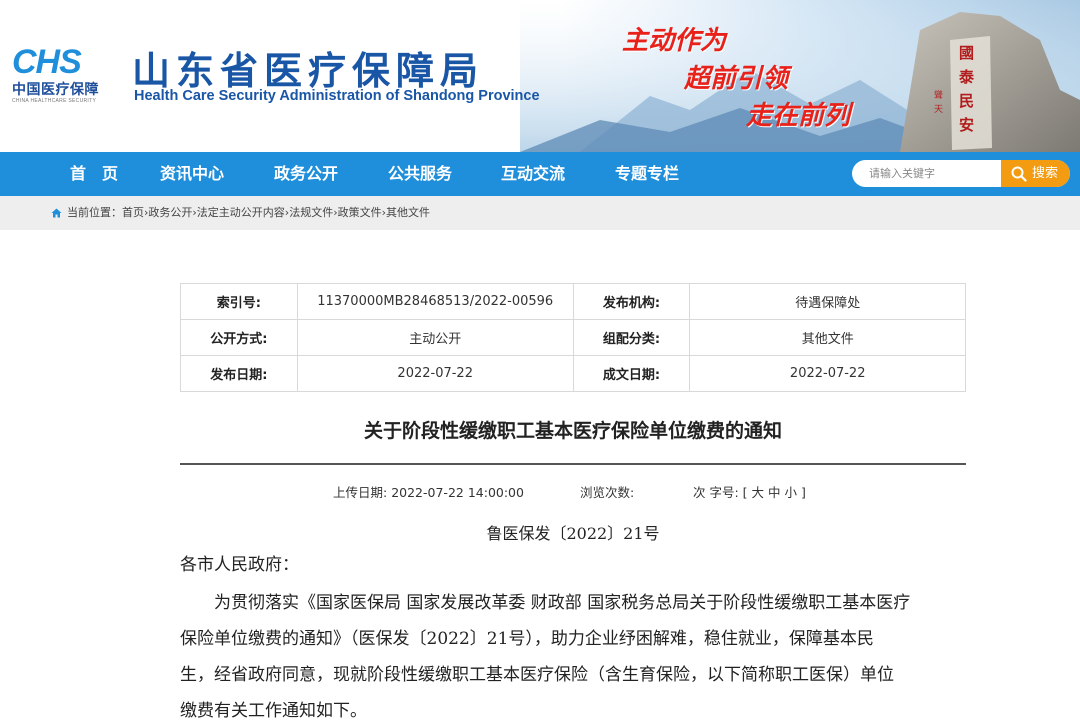  I want to click on search-input, so click(927, 173).